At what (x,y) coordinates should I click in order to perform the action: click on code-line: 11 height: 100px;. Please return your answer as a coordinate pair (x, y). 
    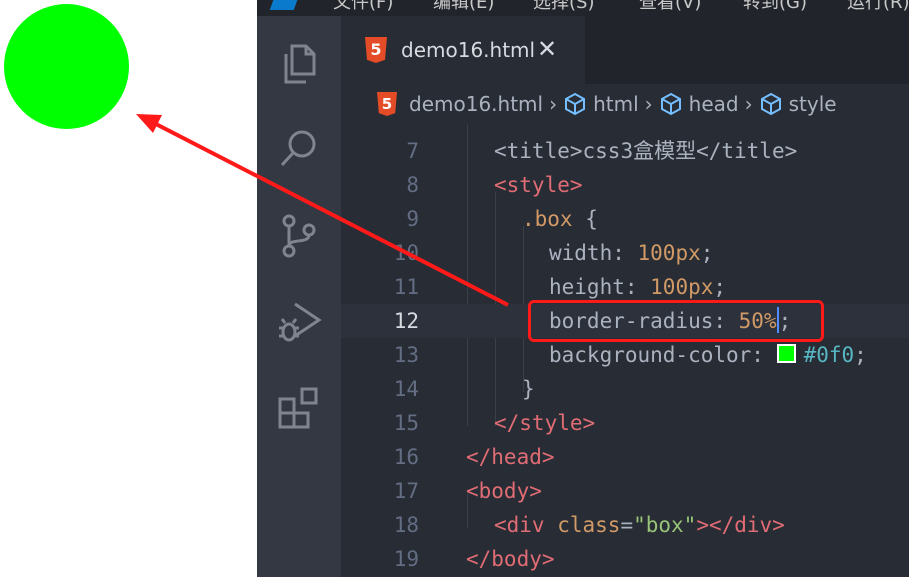
    Looking at the image, I should click on (625, 287).